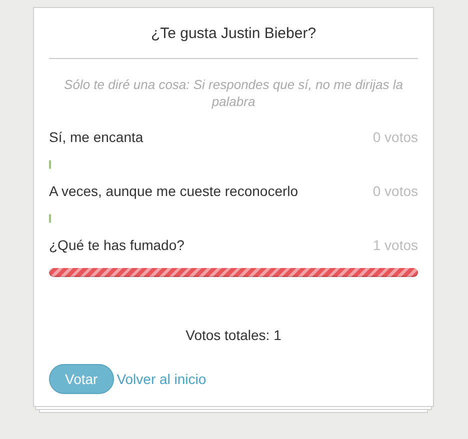 The height and width of the screenshot is (439, 468). Describe the element at coordinates (96, 137) in the screenshot. I see `option-label: Sí, me encanta` at that location.